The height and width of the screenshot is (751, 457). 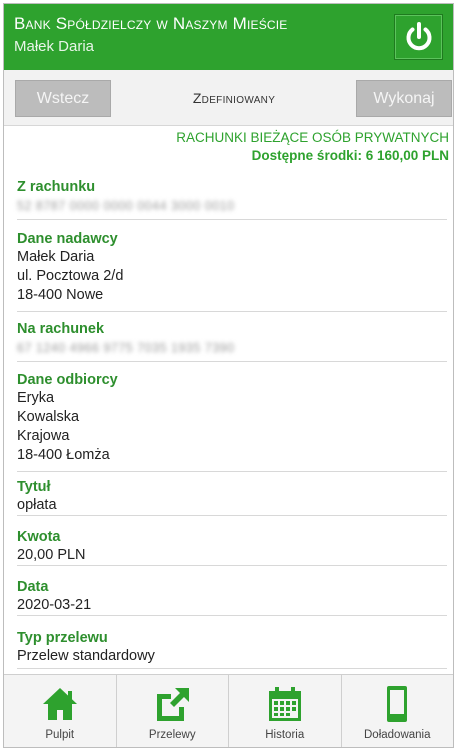 What do you see at coordinates (397, 704) in the screenshot?
I see `phone-icon` at bounding box center [397, 704].